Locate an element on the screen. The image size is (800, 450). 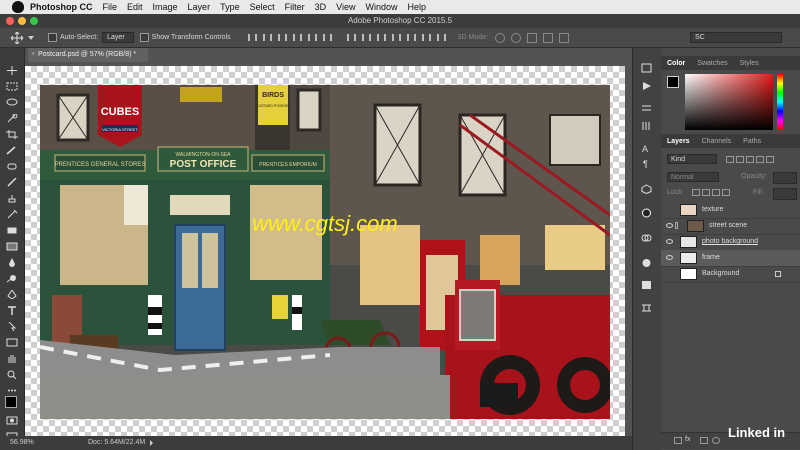
menu-file: File is located at coordinates (110, 7).